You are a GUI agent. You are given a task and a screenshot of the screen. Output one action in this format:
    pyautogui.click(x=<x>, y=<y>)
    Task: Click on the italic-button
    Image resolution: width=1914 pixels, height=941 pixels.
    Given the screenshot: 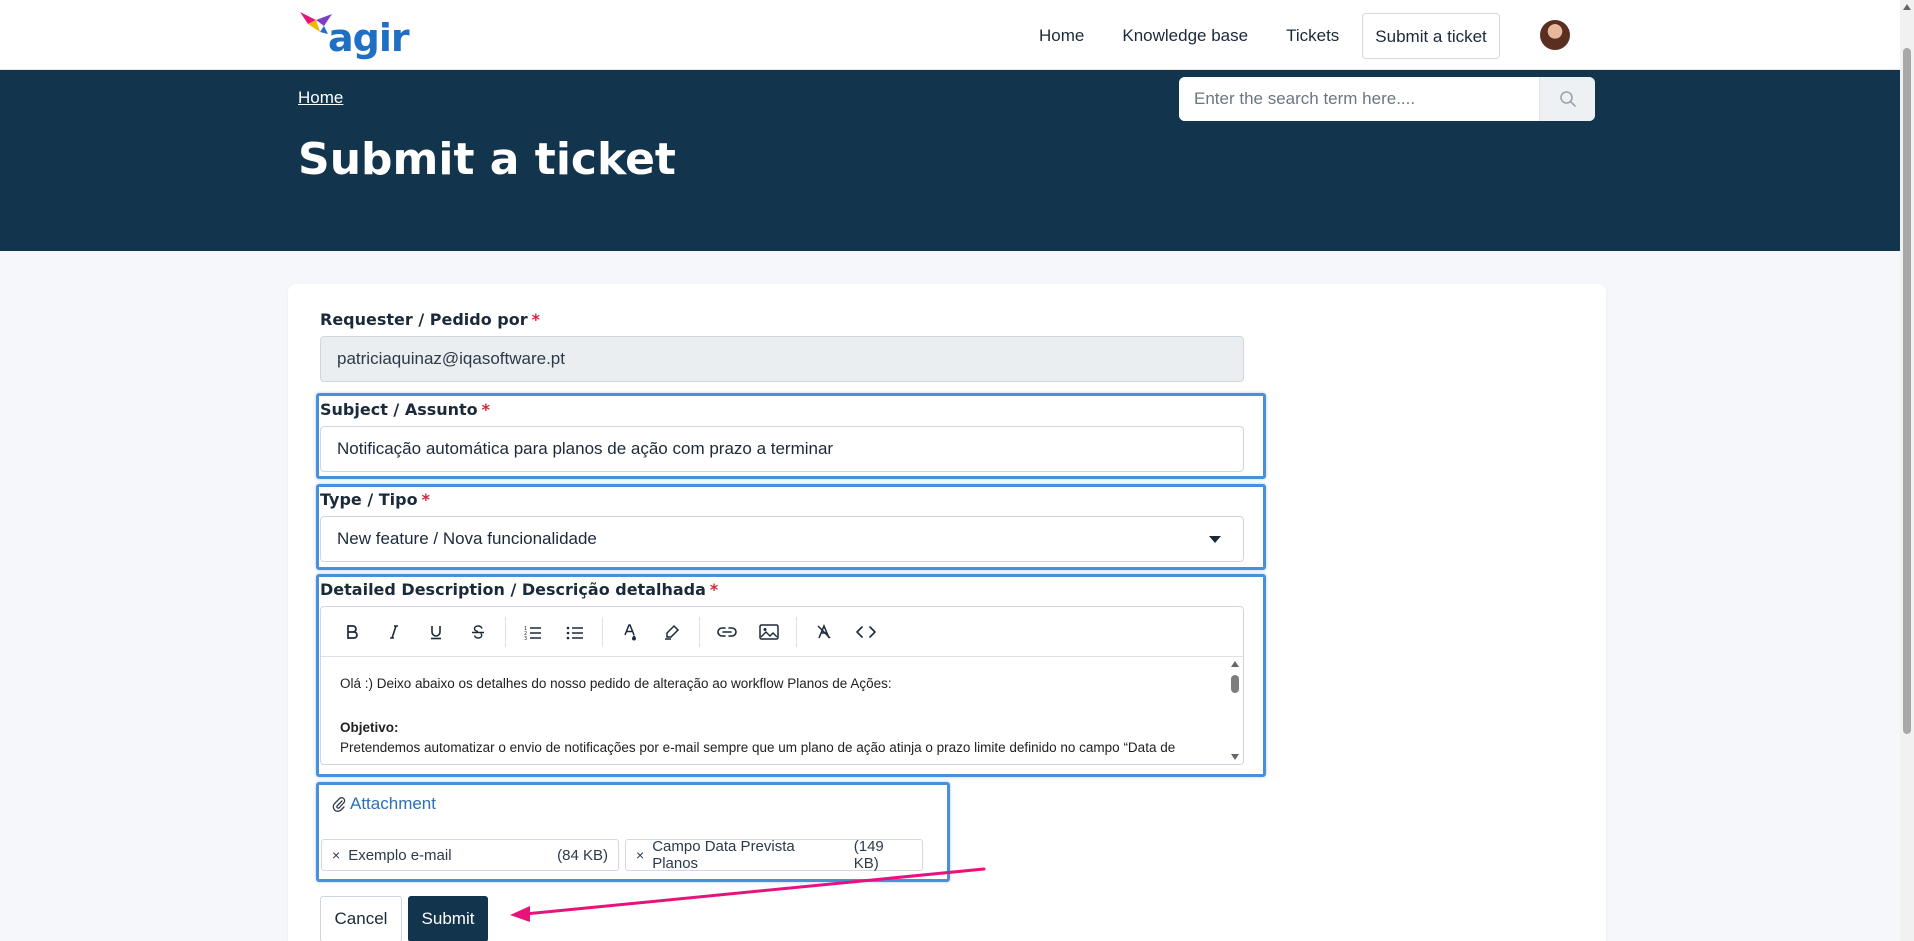 What is the action you would take?
    pyautogui.click(x=394, y=632)
    